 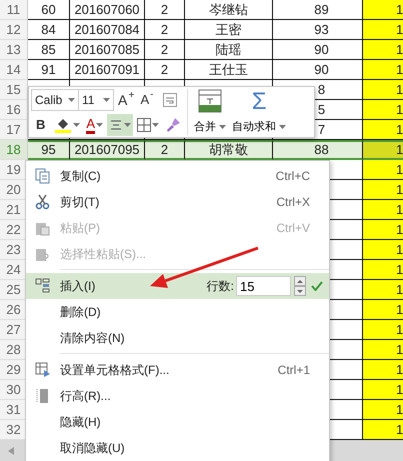 What do you see at coordinates (229, 50) in the screenshot?
I see `table-cell: 陆瑶` at bounding box center [229, 50].